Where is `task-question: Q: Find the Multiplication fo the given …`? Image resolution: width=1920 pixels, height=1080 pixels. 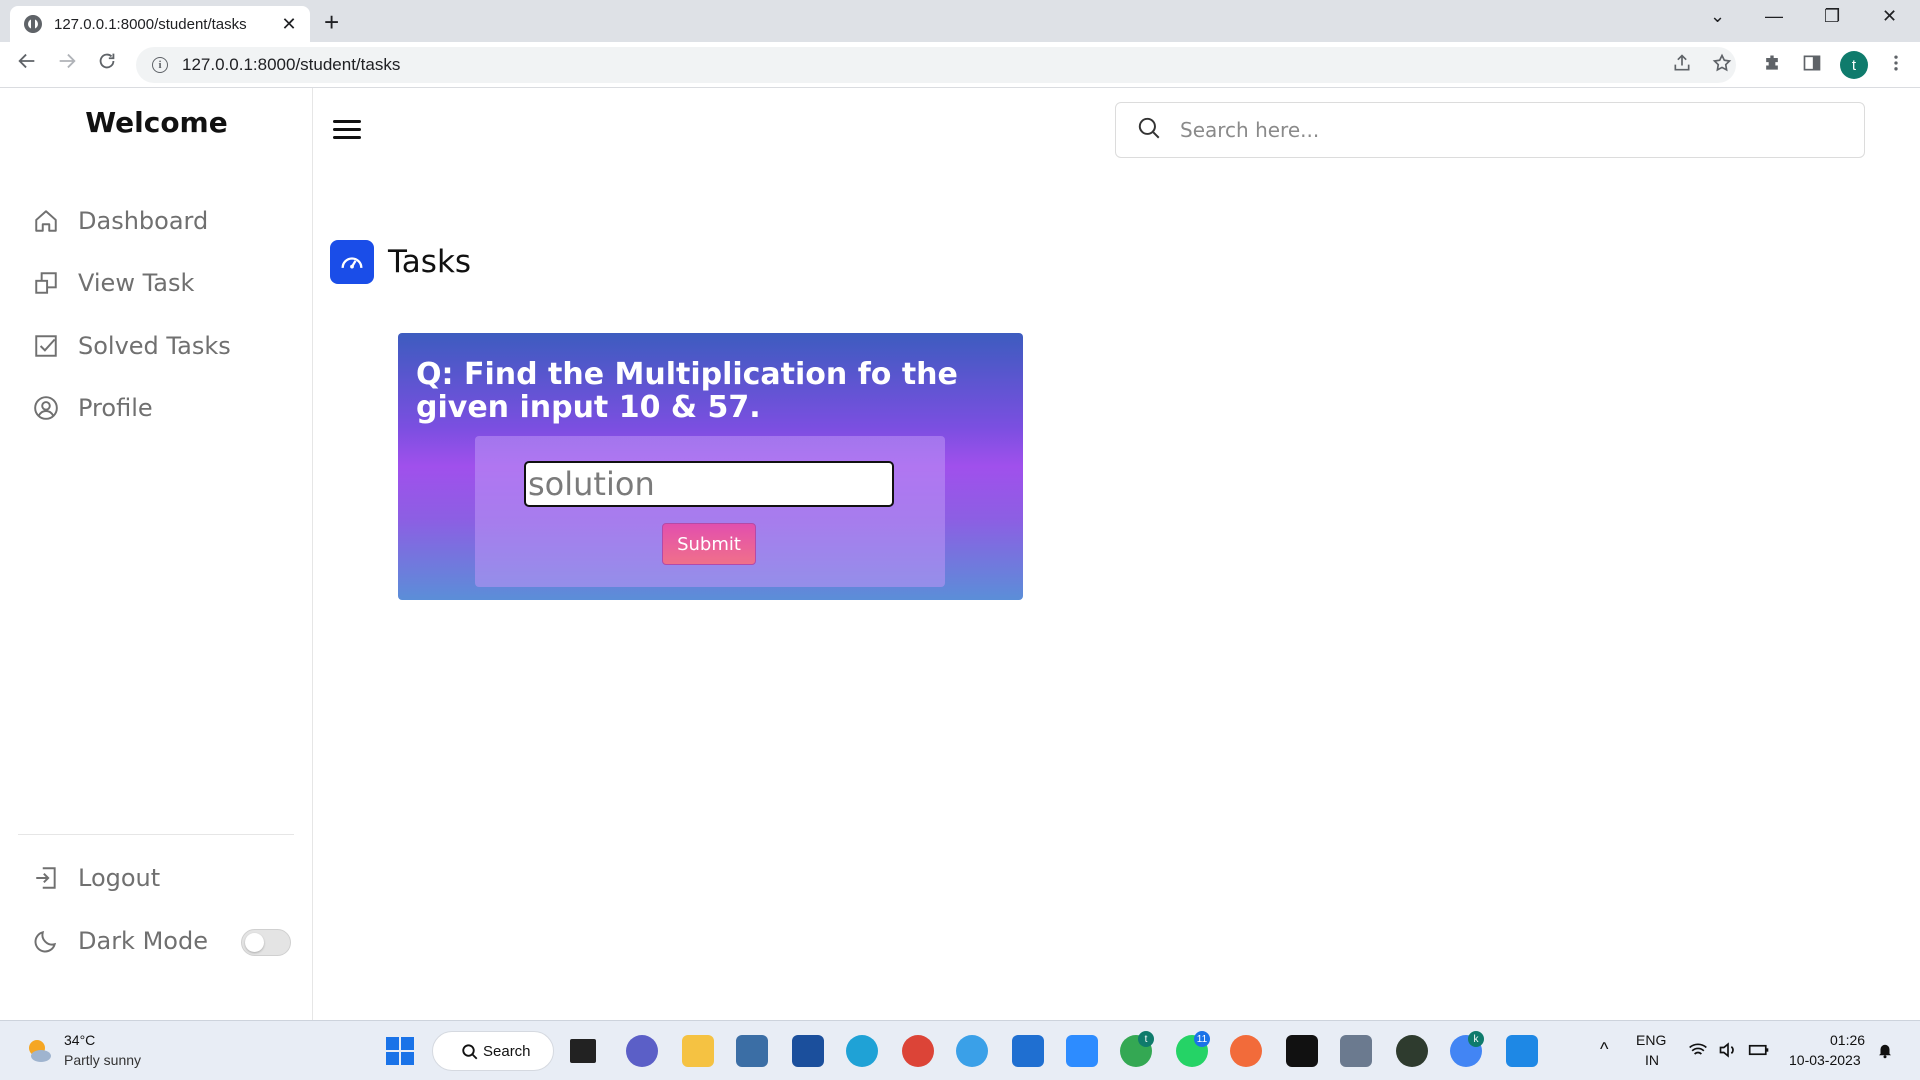
task-question: Q: Find the Multiplication fo the given … is located at coordinates (687, 391).